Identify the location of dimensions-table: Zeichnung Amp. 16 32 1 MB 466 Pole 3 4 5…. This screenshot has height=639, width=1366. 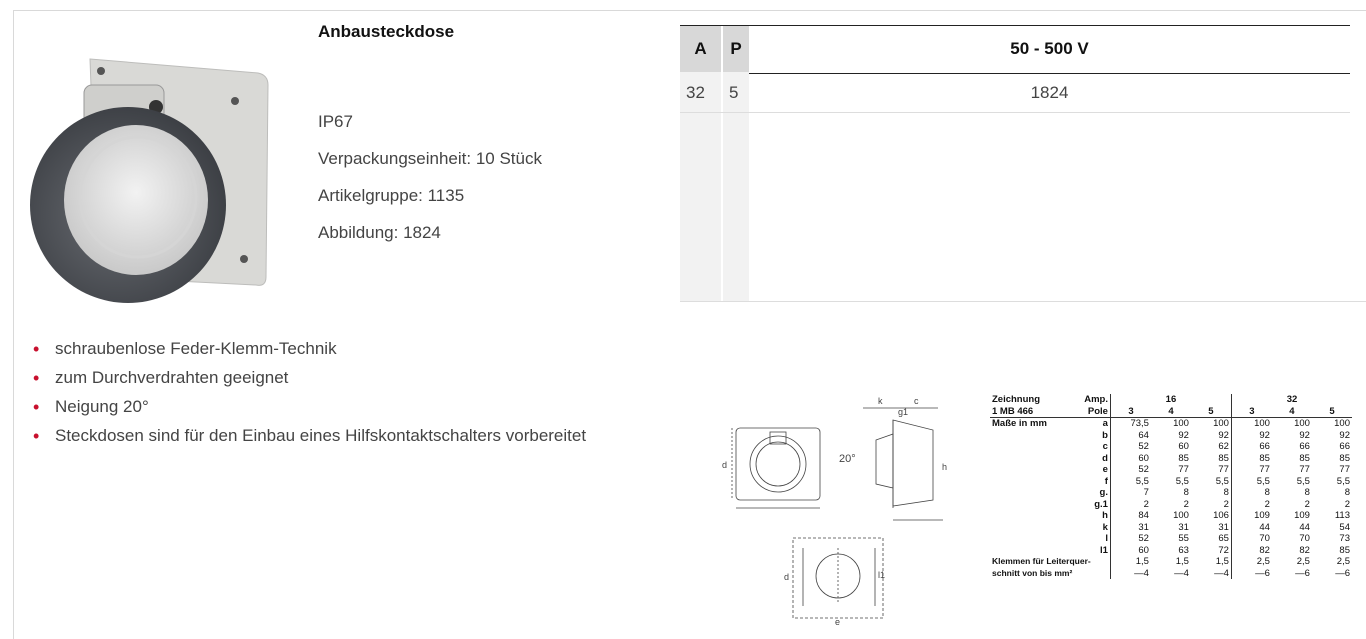
(1171, 486).